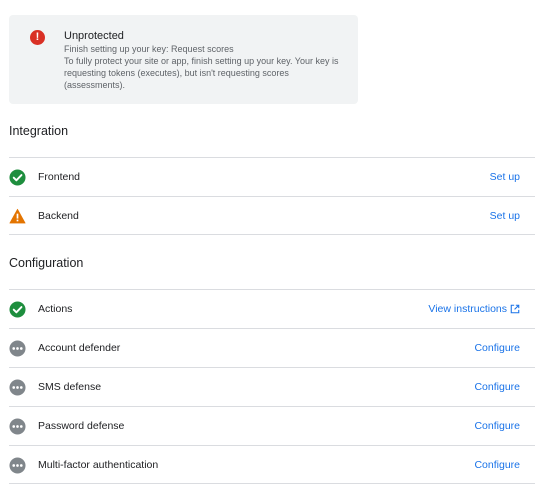  I want to click on configure-multi-factor-authentication-button: Configure, so click(497, 465).